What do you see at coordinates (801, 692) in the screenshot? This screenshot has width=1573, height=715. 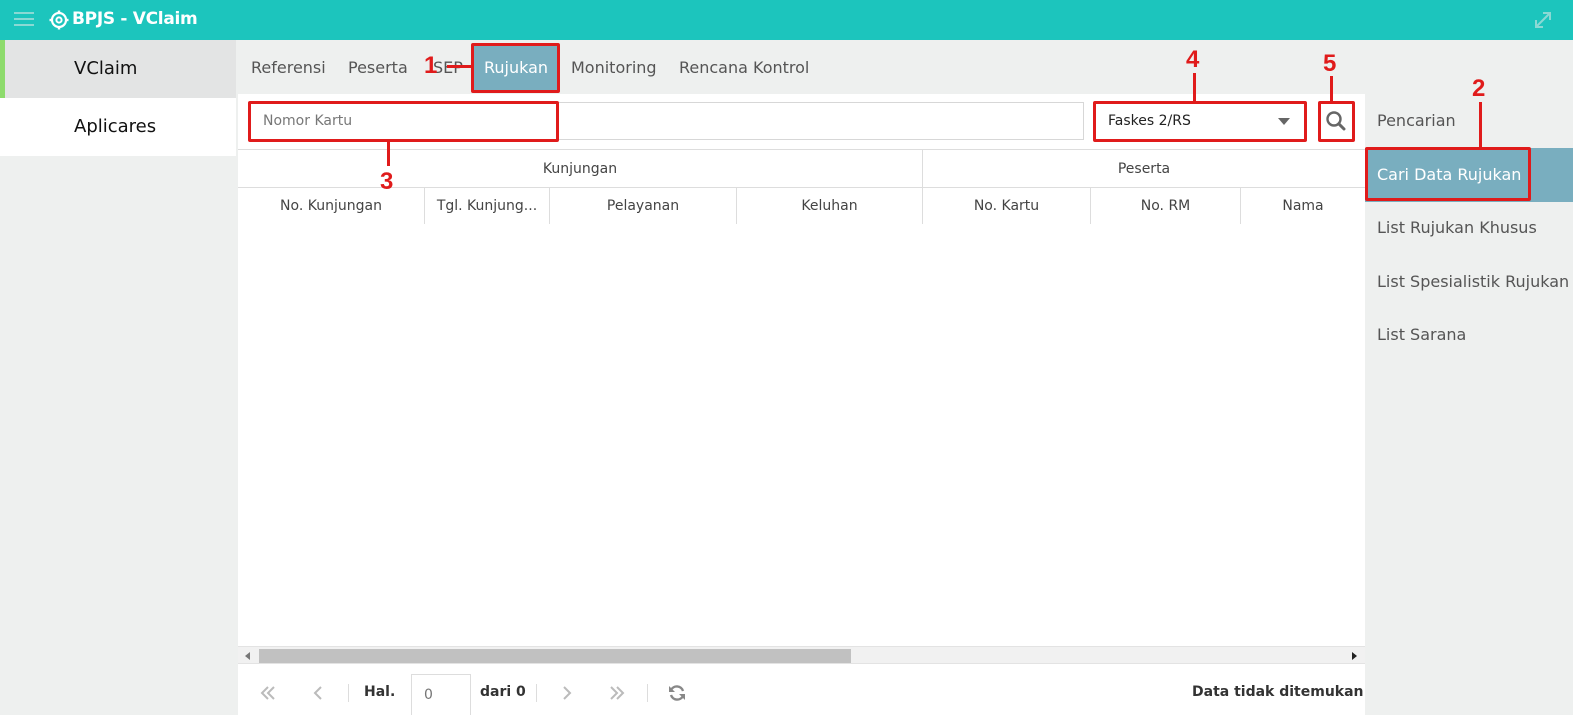 I see `pager: Hal. dari 0 Data tidak ditemukan` at bounding box center [801, 692].